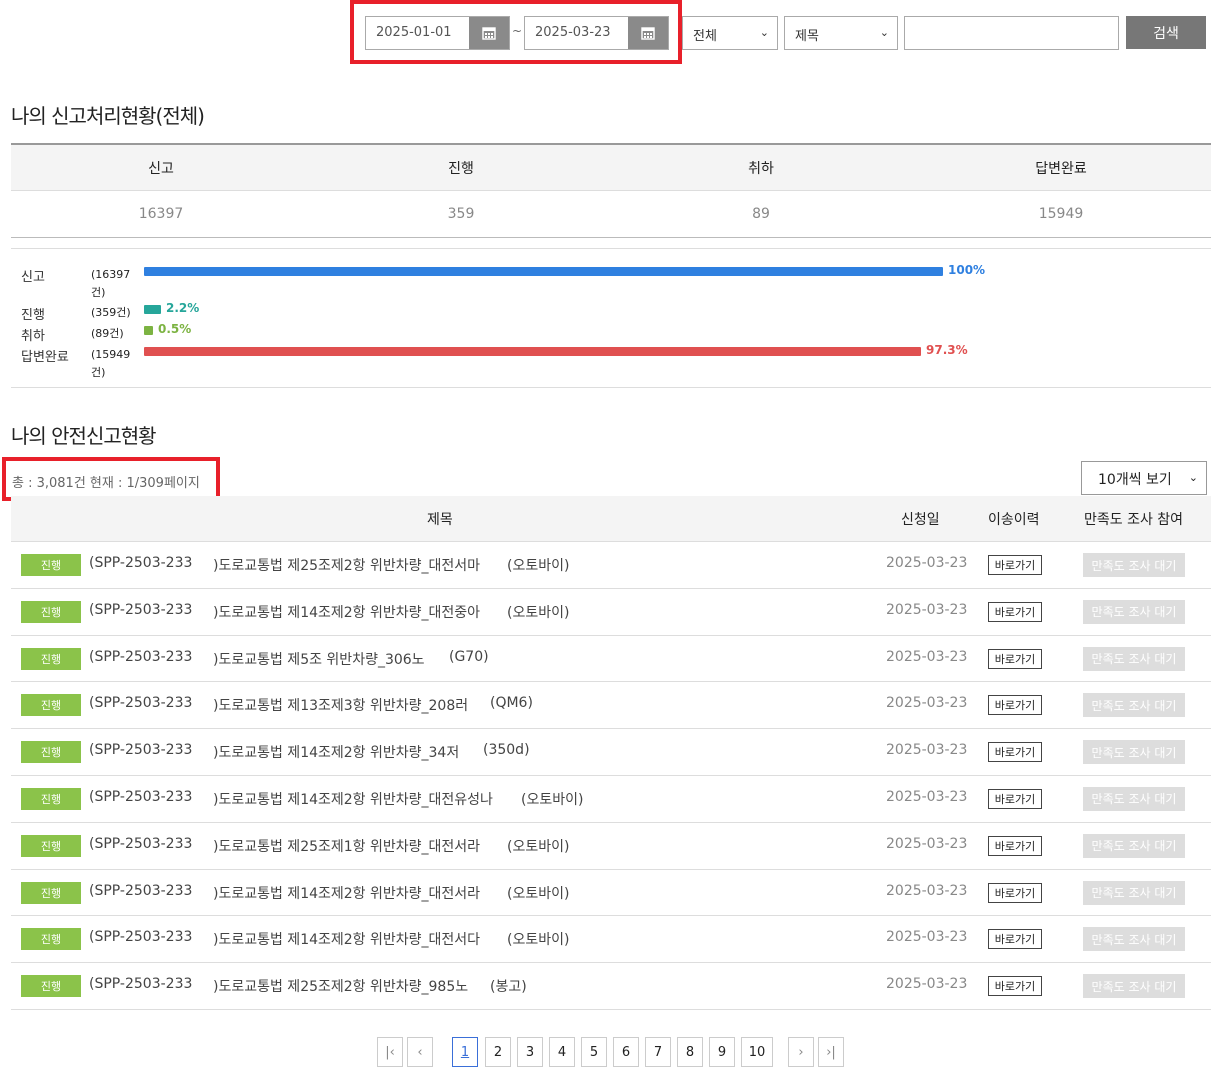 The image size is (1226, 1080). I want to click on page-1-button: 1, so click(465, 1052).